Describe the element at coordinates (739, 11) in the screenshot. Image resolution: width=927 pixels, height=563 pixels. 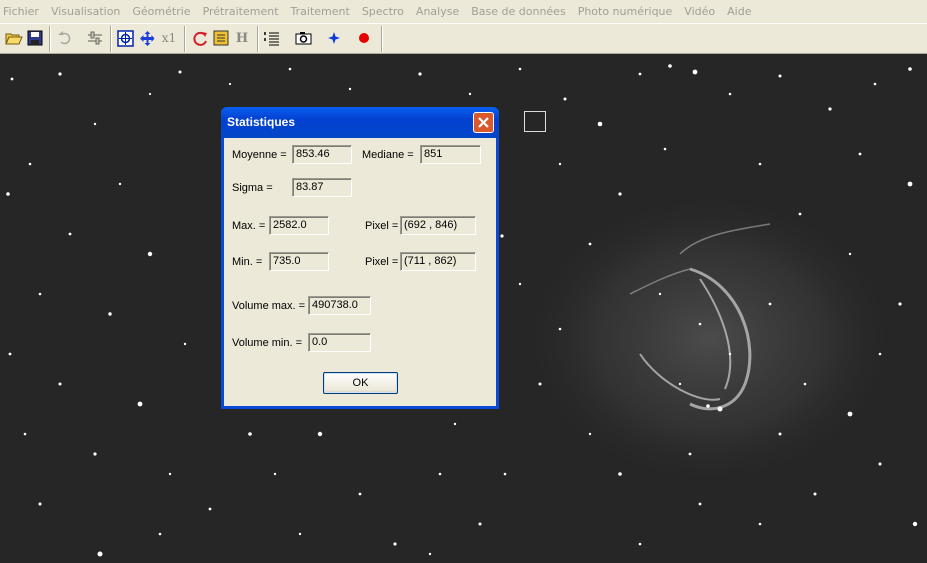
I see `menu-aide: Aide` at that location.